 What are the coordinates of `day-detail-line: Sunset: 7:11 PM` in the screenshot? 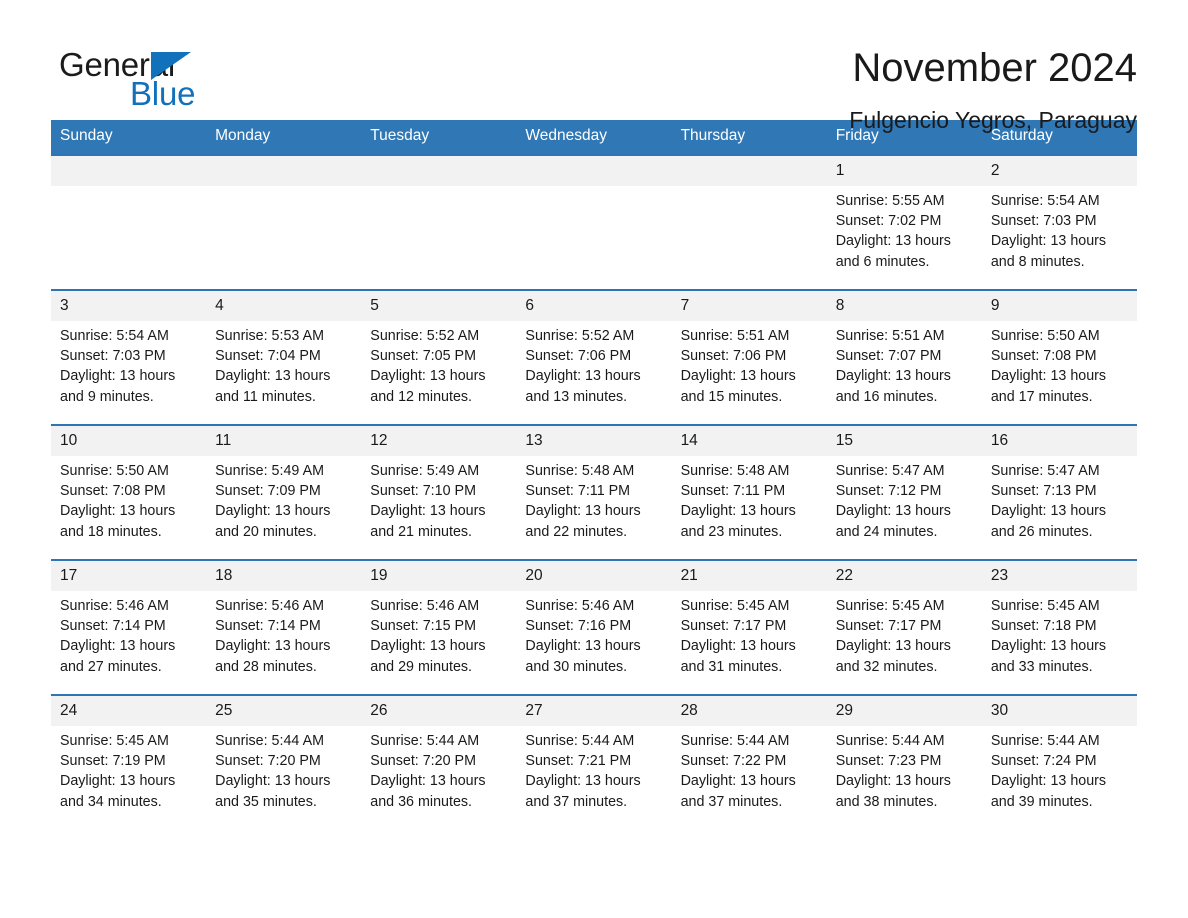 It's located at (578, 491).